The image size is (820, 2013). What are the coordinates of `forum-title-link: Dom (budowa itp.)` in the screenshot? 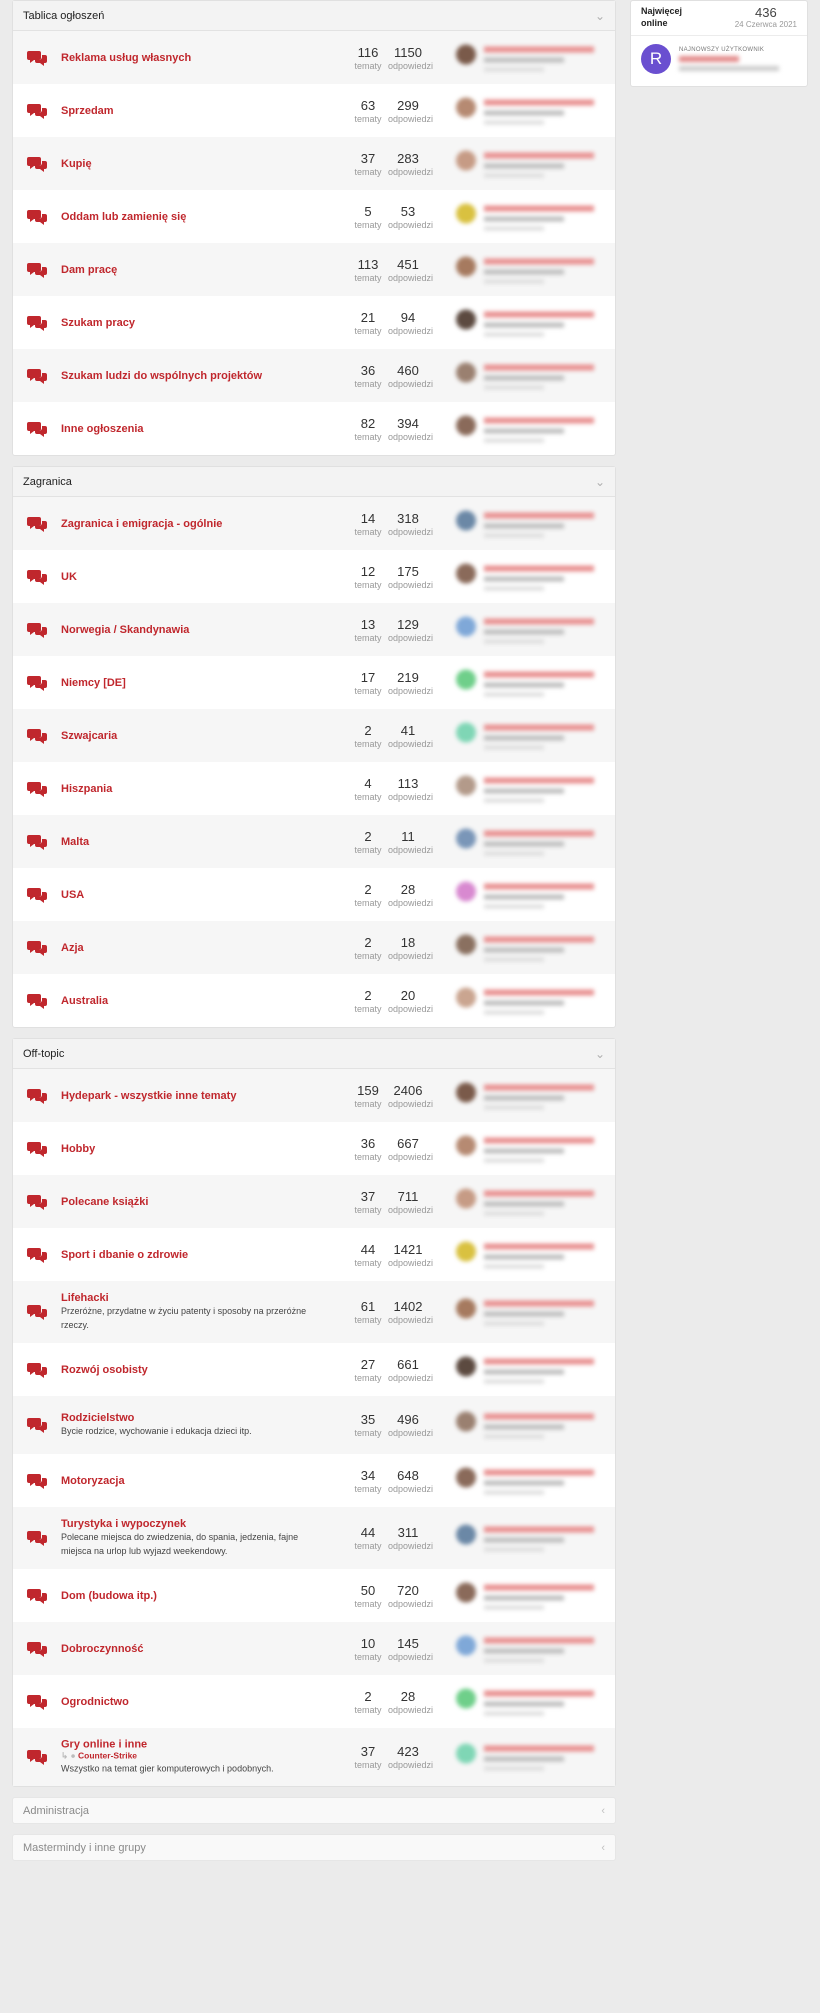 It's located at (196, 1596).